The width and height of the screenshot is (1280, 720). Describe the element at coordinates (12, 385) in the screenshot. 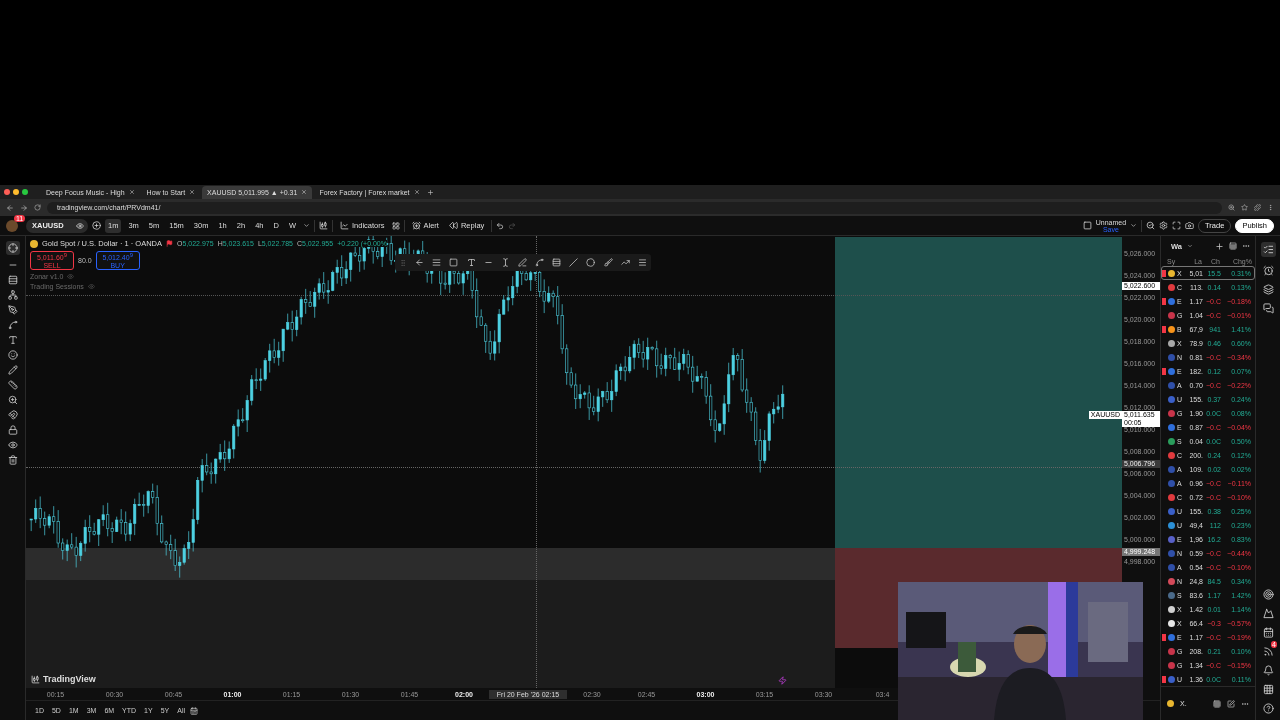

I see `ruler-icon` at that location.